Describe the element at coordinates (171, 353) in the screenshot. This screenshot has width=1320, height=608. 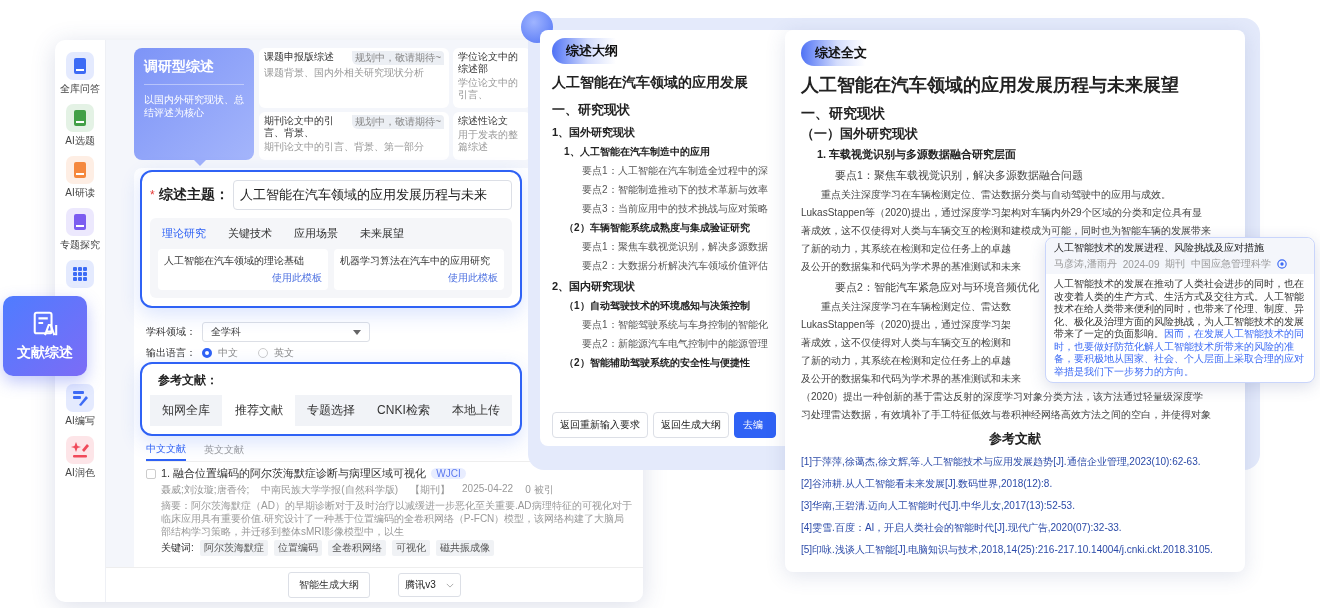
I see `field-label: 输出语言：` at that location.